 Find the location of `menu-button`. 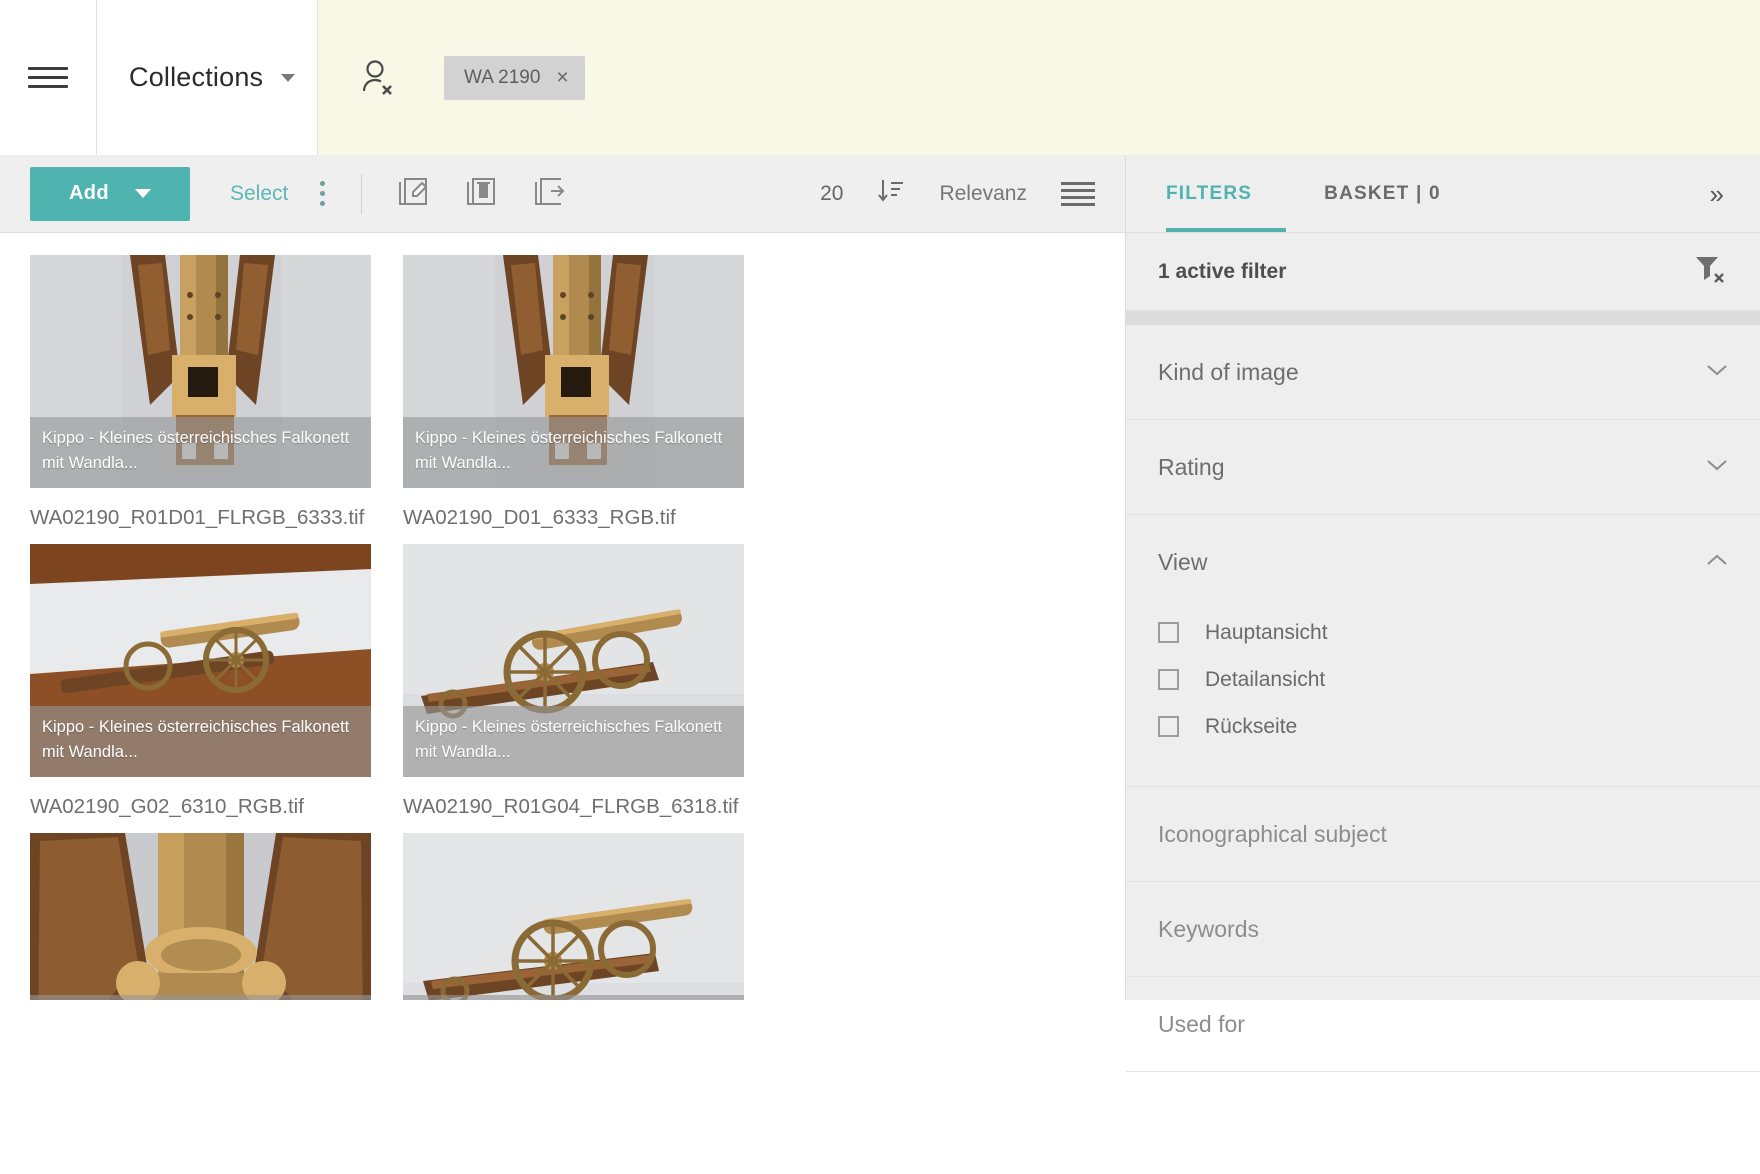

menu-button is located at coordinates (48, 77).